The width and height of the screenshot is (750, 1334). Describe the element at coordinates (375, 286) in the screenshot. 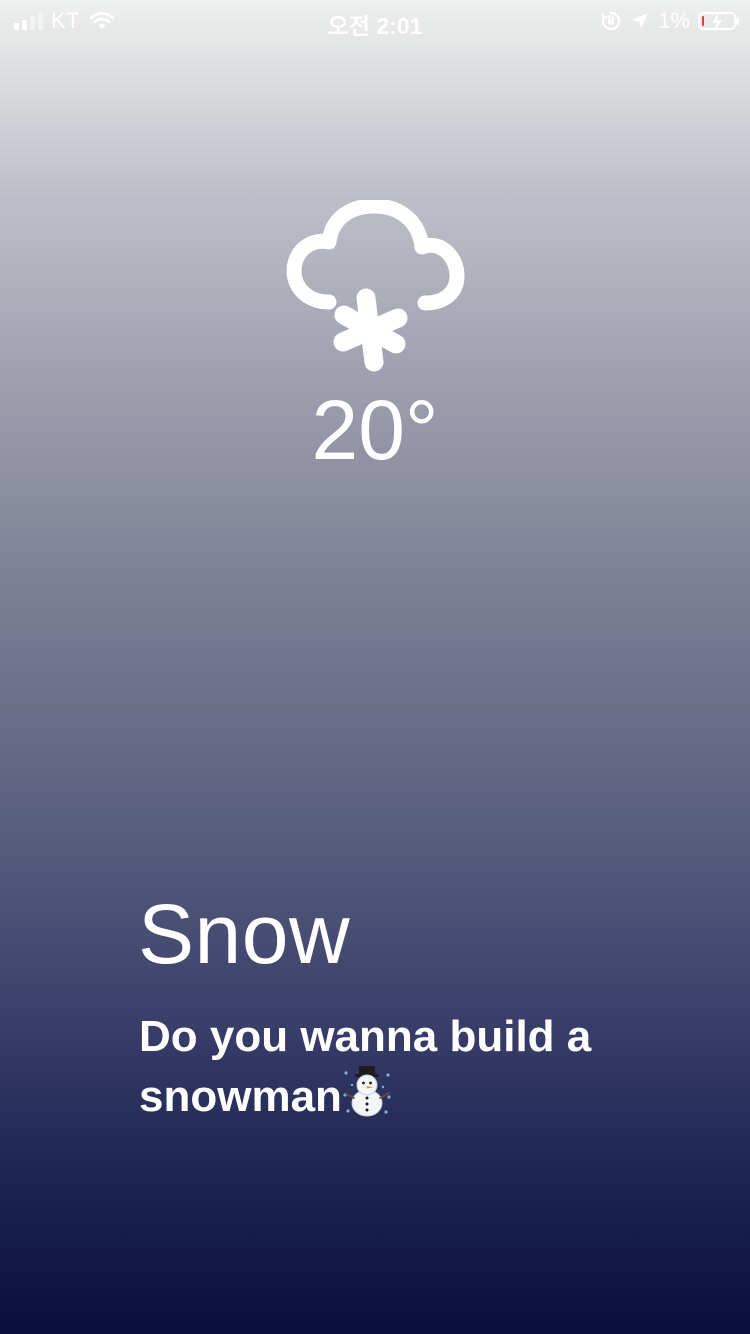

I see `cloud-snow-icon` at that location.